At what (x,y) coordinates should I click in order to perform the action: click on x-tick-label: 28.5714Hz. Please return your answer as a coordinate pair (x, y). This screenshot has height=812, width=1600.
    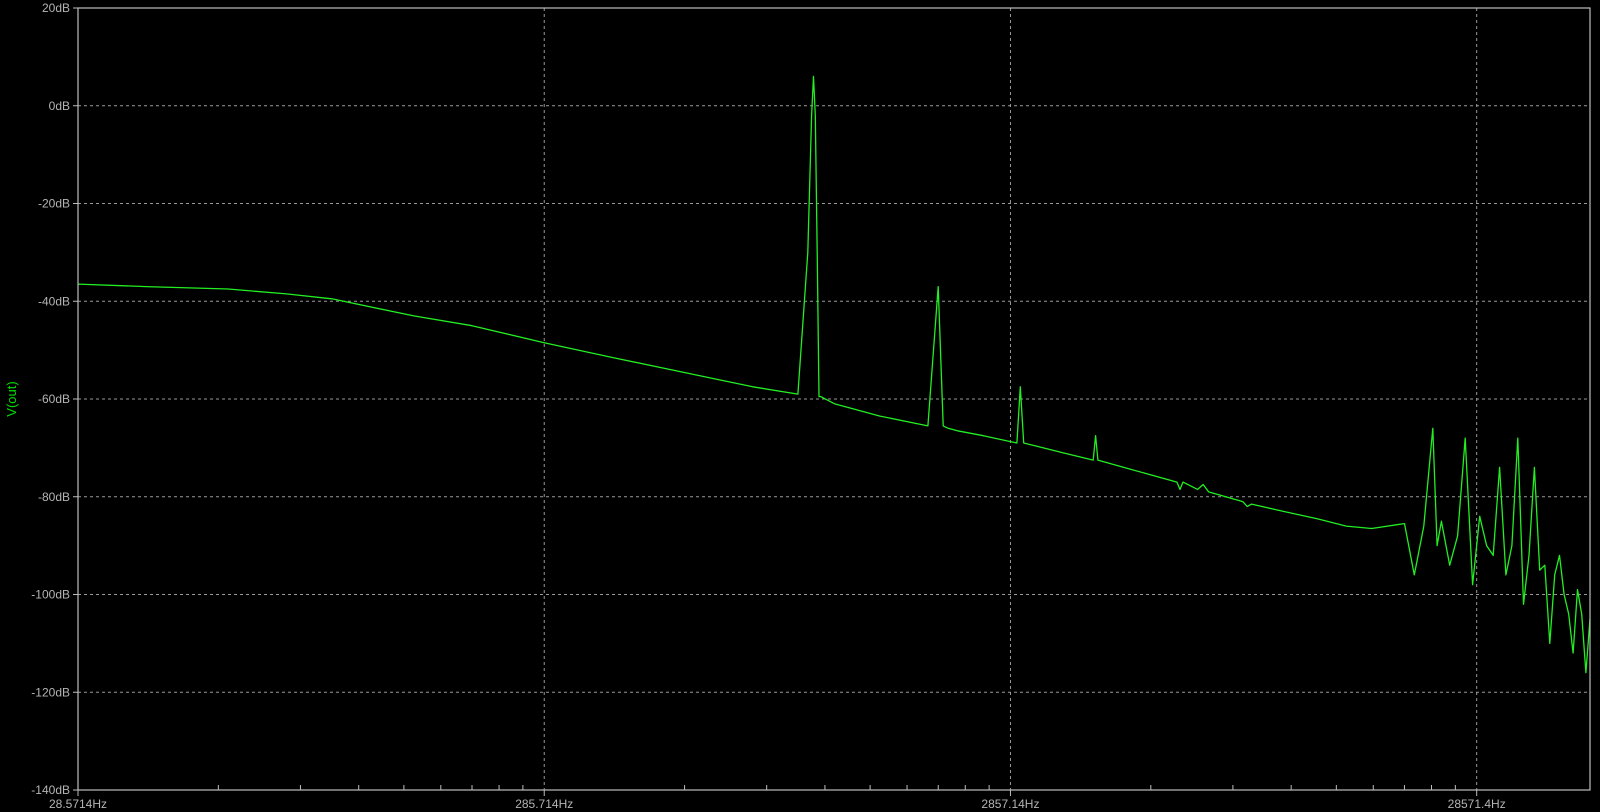
    Looking at the image, I should click on (78, 804).